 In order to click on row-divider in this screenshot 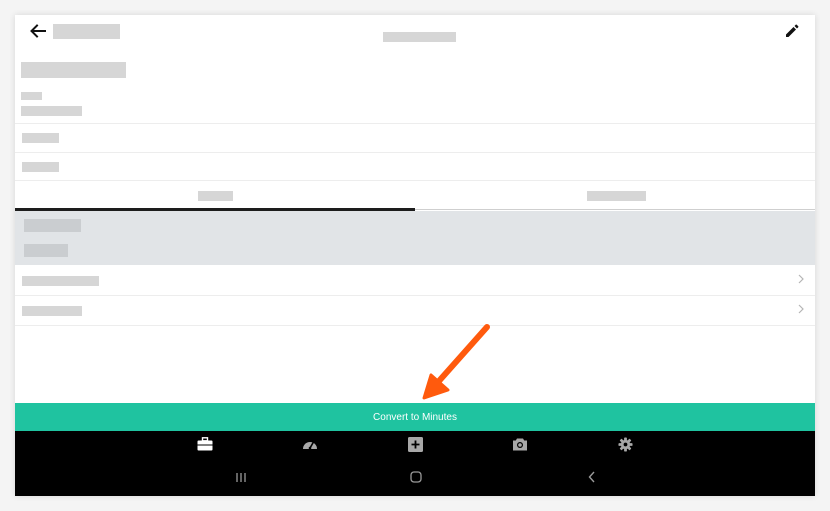, I will do `click(415, 325)`.